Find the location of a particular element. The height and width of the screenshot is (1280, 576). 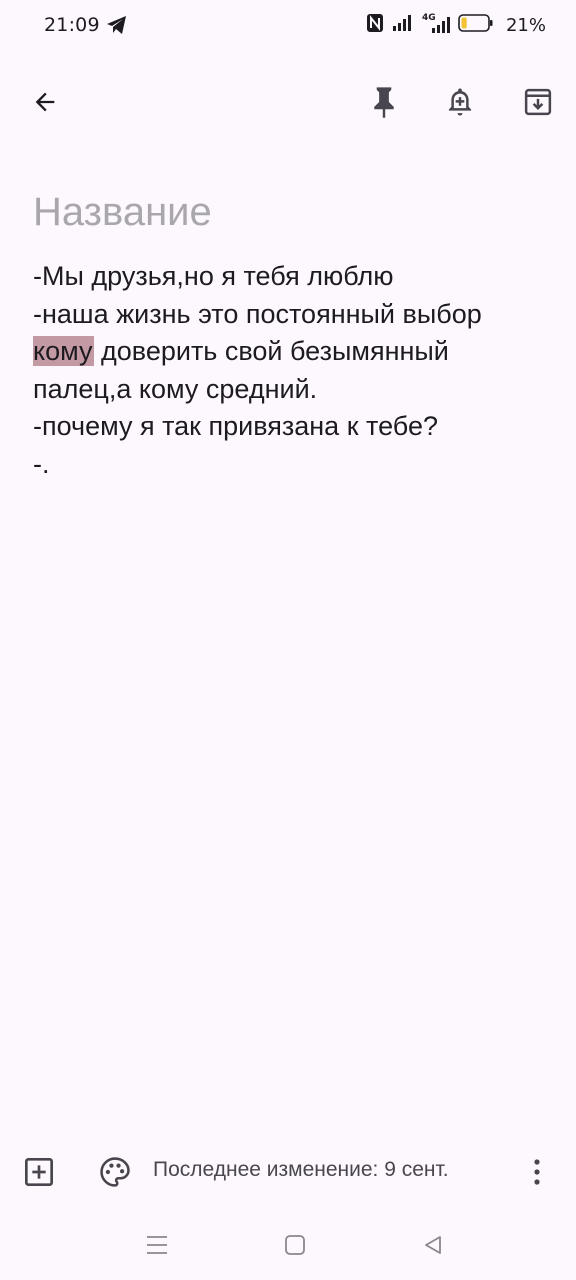

pin-icon is located at coordinates (384, 102).